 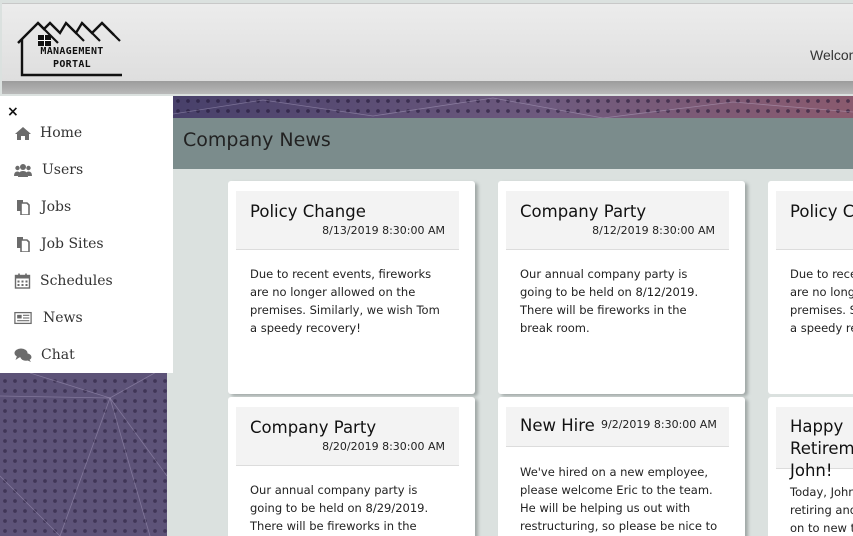 I want to click on sidebar-item-label: Schedules, so click(x=76, y=281).